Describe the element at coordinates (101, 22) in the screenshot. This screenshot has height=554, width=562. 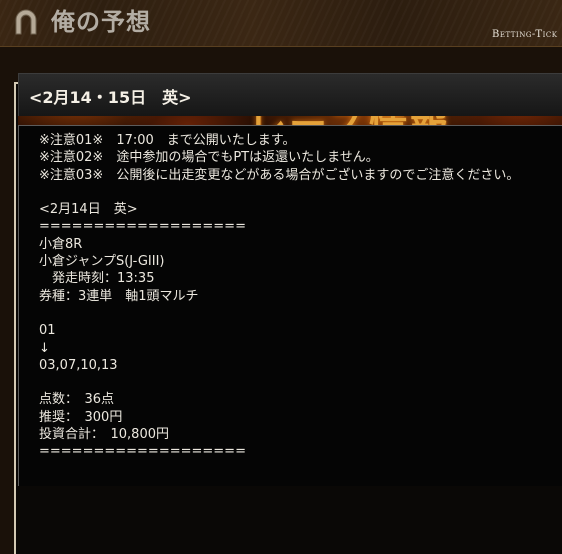
I see `site-title: 俺の予想` at that location.